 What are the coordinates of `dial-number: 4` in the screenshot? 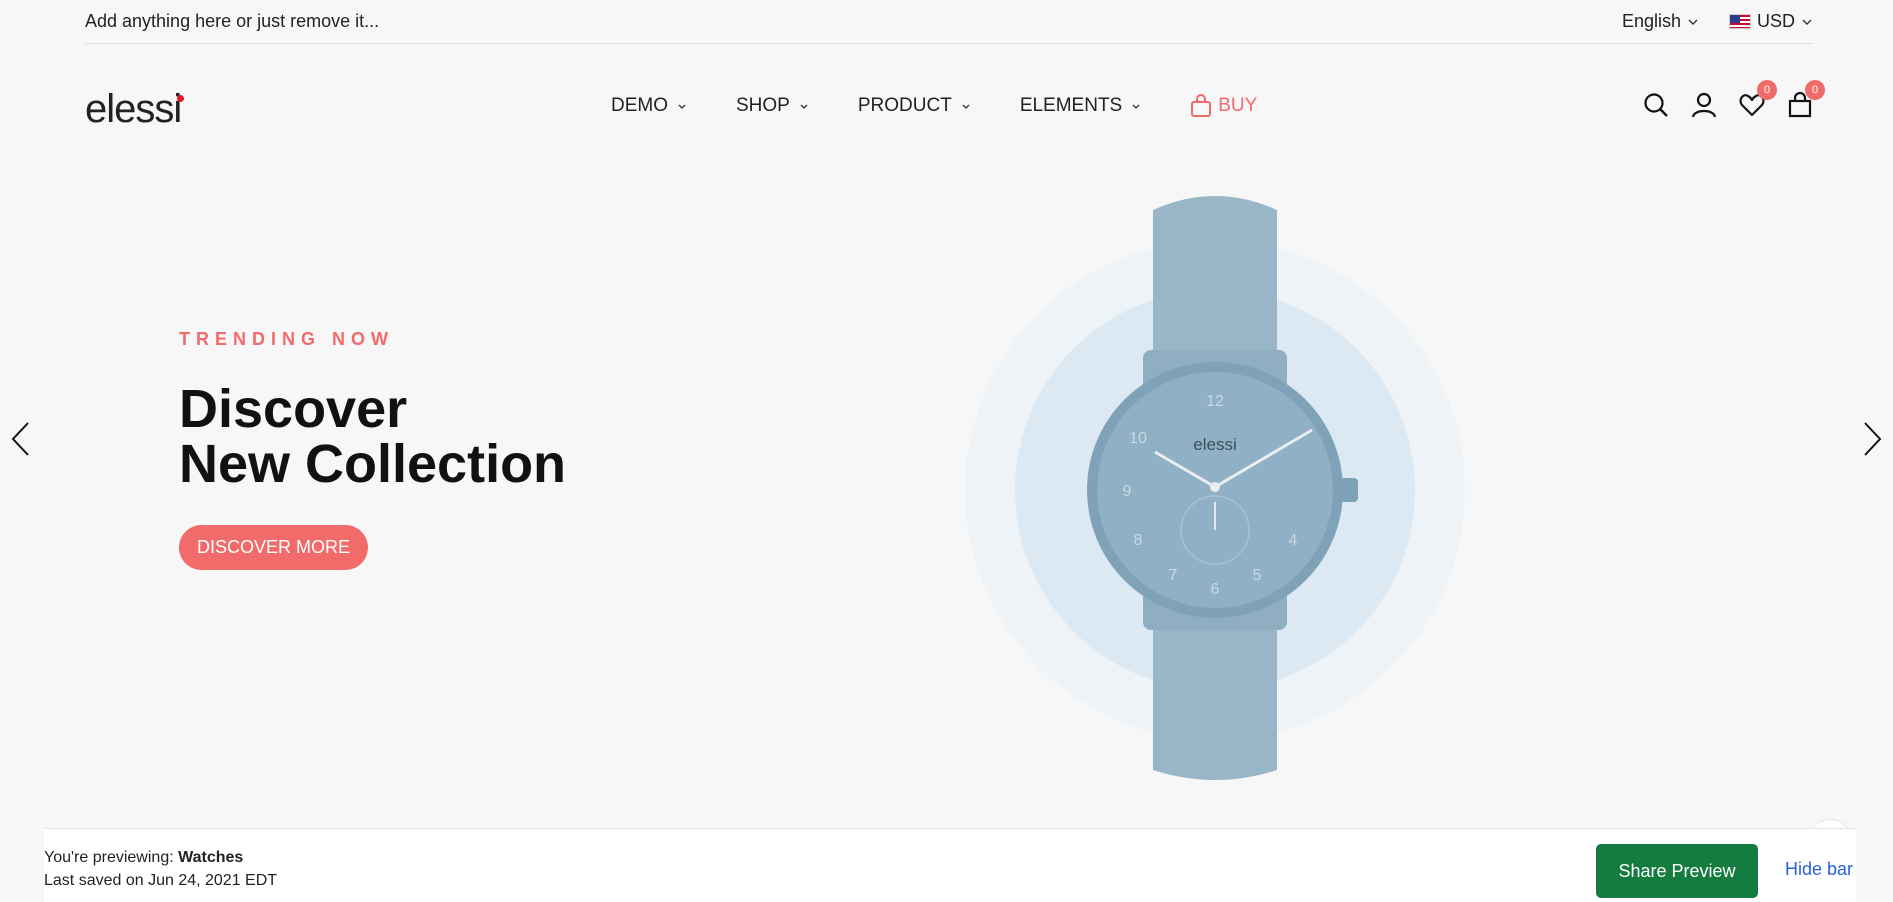 It's located at (1293, 540).